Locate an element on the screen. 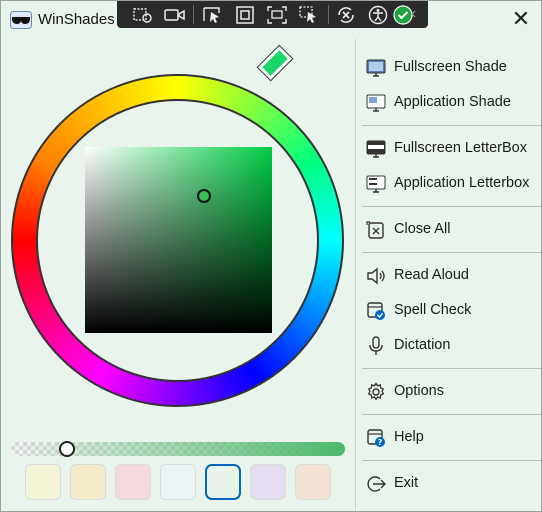  speaker-icon is located at coordinates (376, 276).